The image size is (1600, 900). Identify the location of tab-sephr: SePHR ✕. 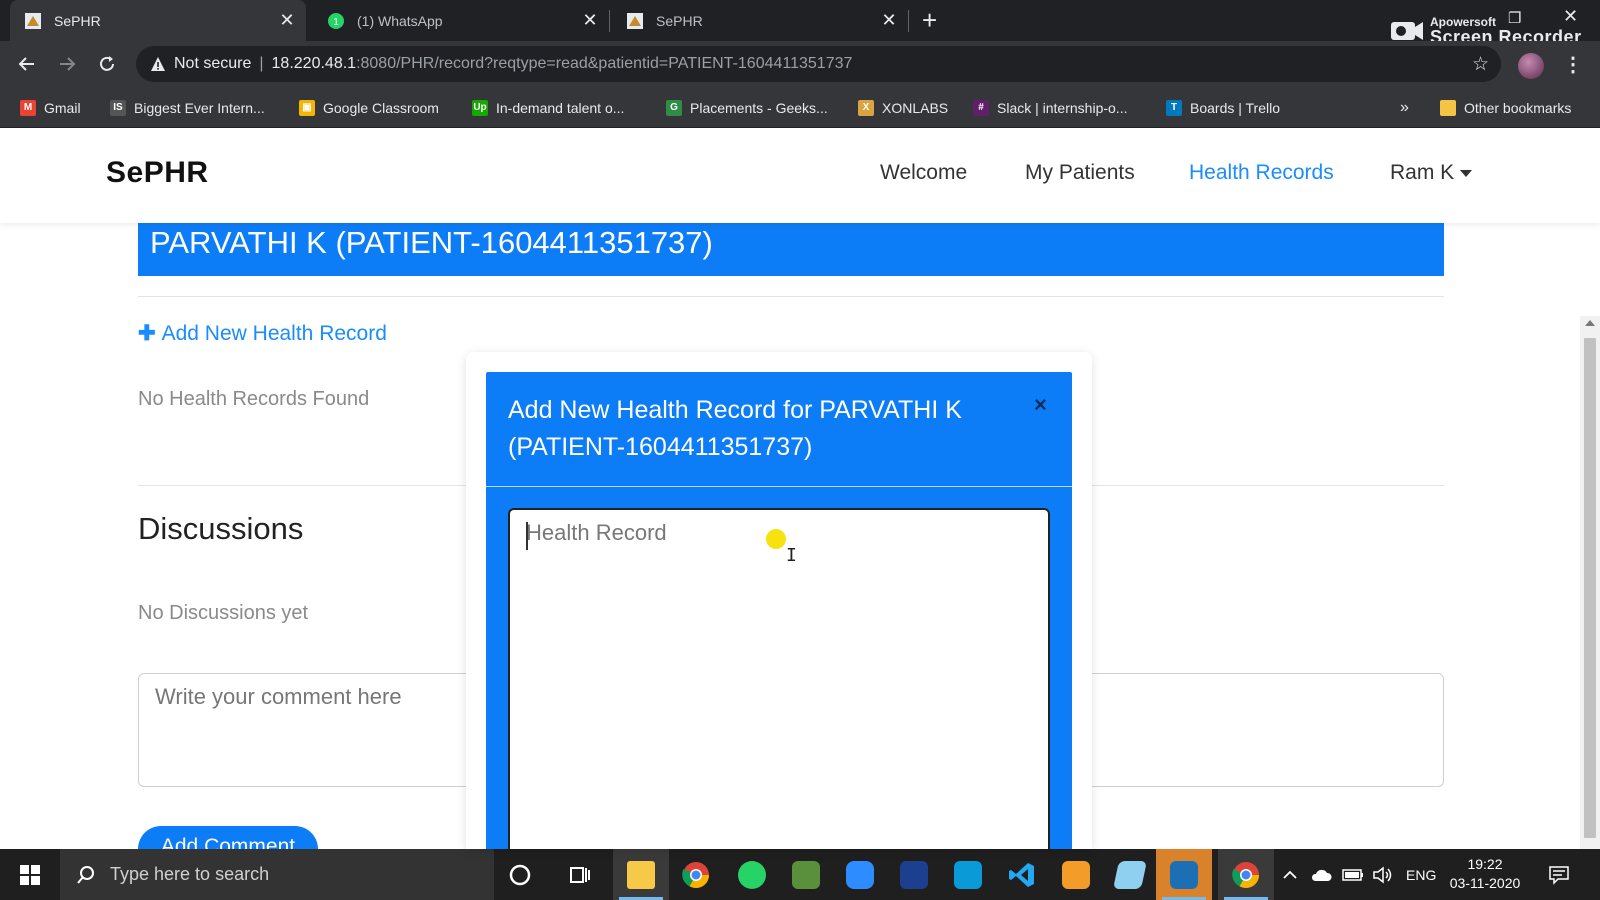
(760, 20).